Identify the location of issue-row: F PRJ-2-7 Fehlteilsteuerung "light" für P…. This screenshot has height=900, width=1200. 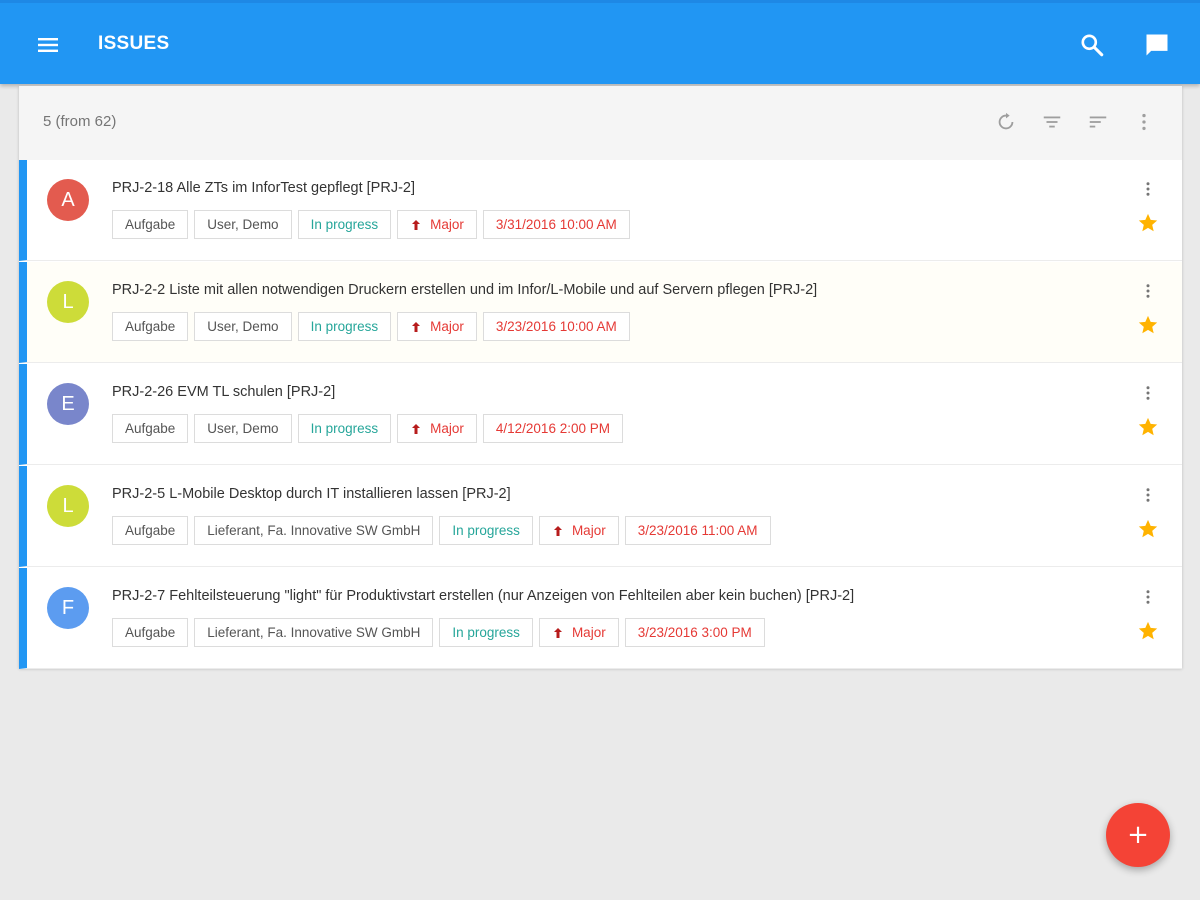
(600, 618).